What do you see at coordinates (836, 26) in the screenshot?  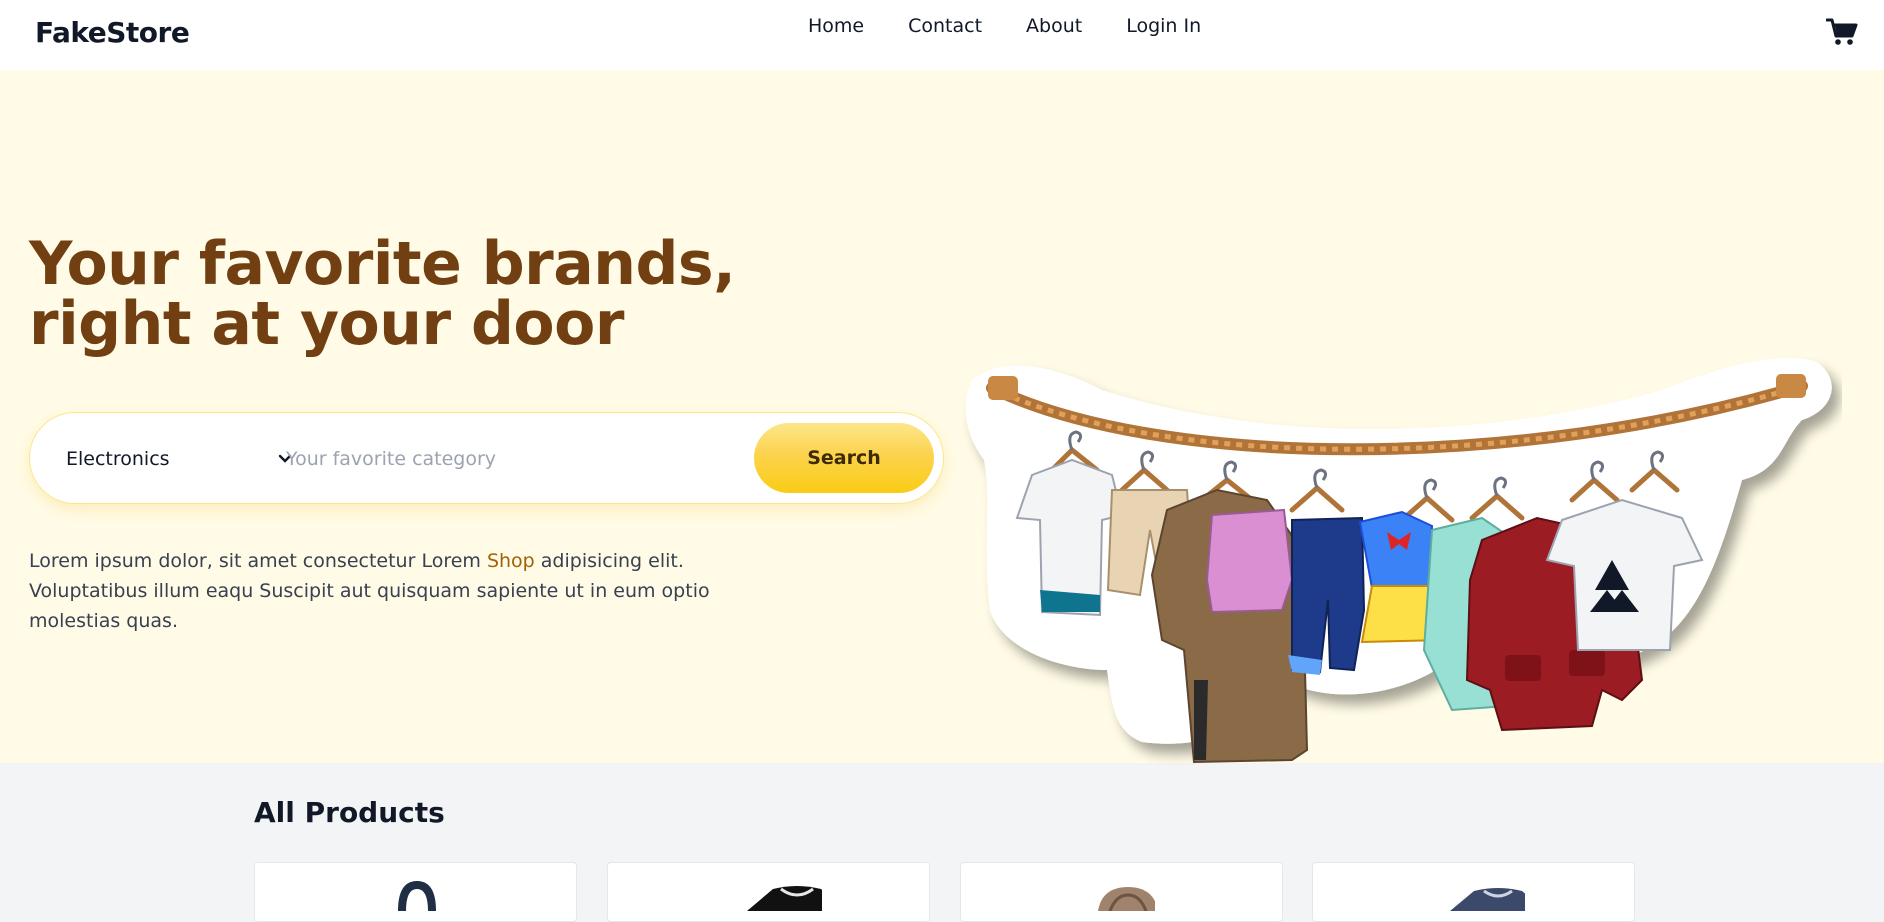 I see `nav-link-home: Home` at bounding box center [836, 26].